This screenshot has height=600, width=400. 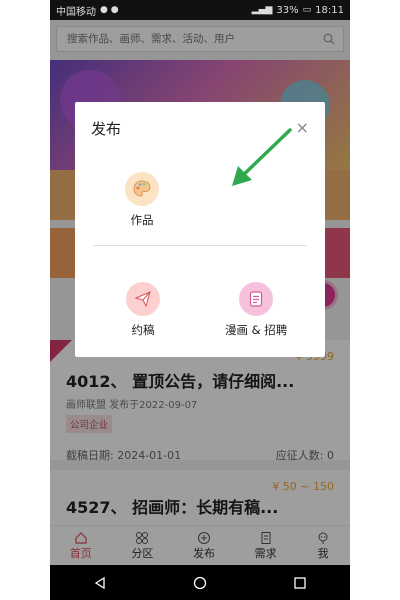 I want to click on envelope-icon, so click(x=143, y=299).